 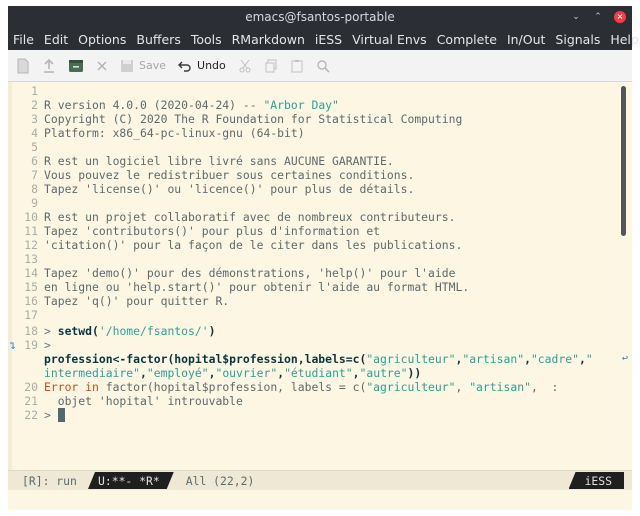 I want to click on menu-buffers: Buffers, so click(x=158, y=39).